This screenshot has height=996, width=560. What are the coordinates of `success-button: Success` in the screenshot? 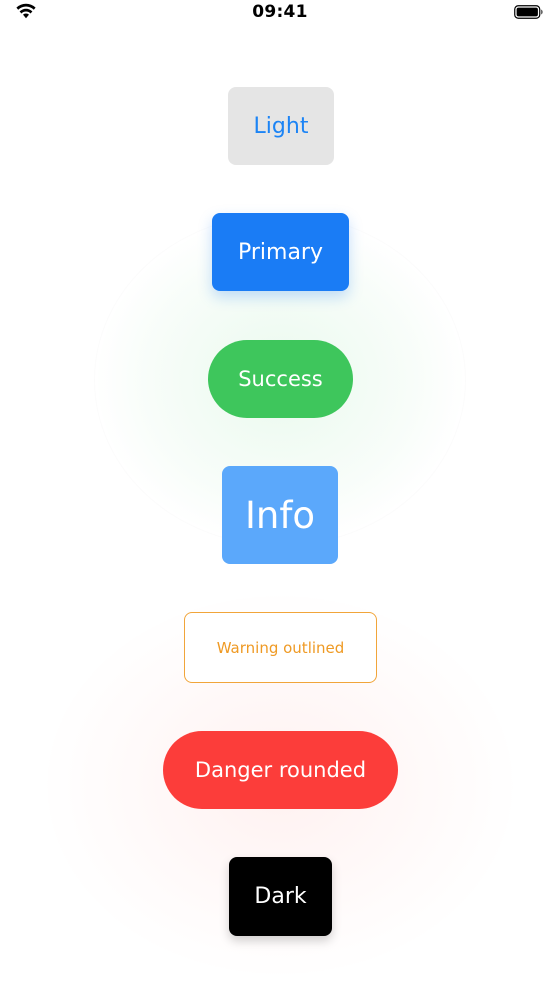 It's located at (280, 379).